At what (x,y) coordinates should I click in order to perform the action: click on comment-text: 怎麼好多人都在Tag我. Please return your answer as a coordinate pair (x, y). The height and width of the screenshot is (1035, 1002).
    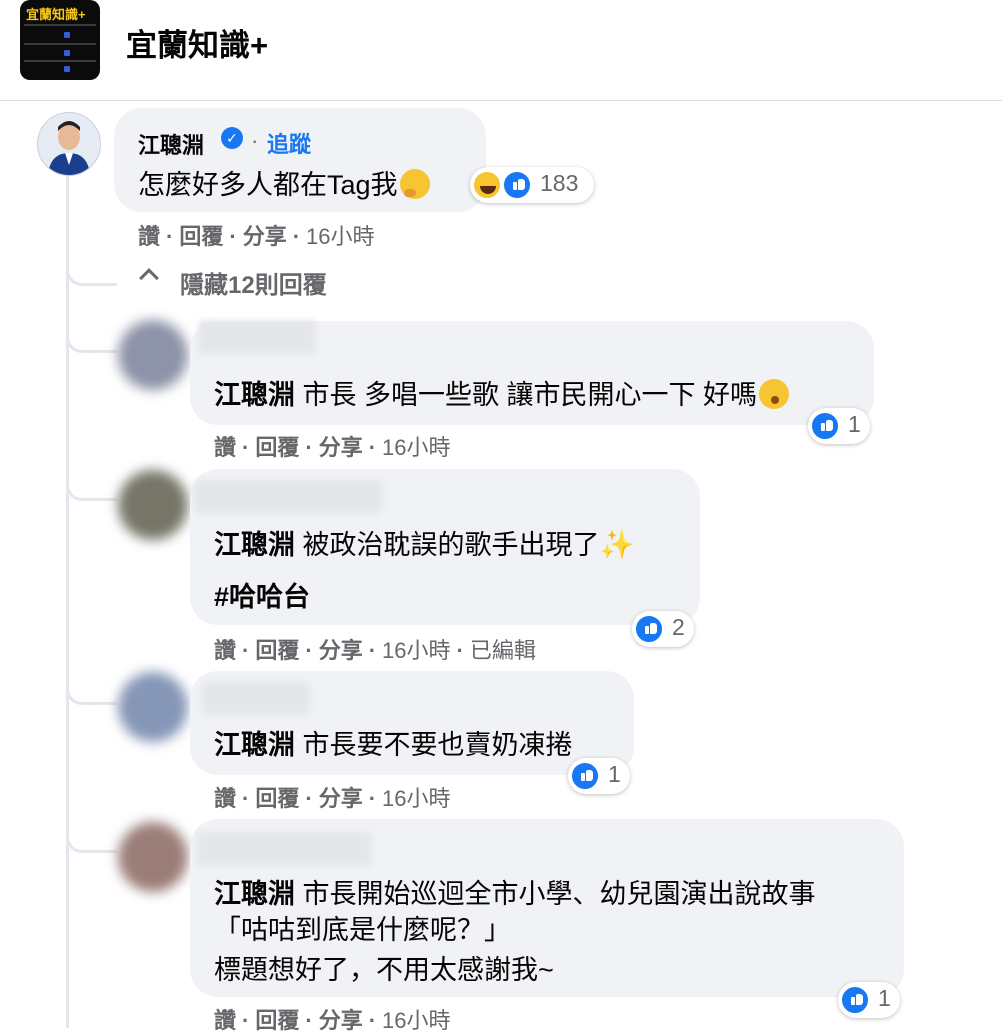
    Looking at the image, I should click on (284, 182).